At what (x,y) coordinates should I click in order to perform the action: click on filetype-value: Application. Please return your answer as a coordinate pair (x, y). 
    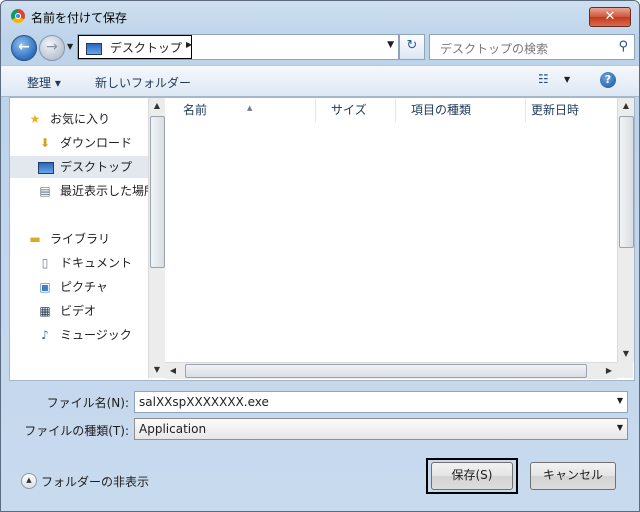
    Looking at the image, I should click on (173, 429).